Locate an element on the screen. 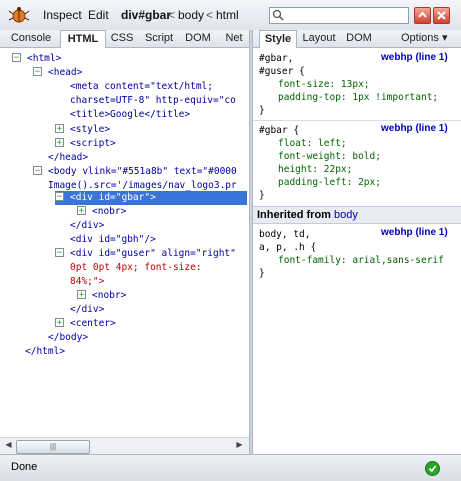 The width and height of the screenshot is (461, 481). inspect-button: Inspect is located at coordinates (62, 15).